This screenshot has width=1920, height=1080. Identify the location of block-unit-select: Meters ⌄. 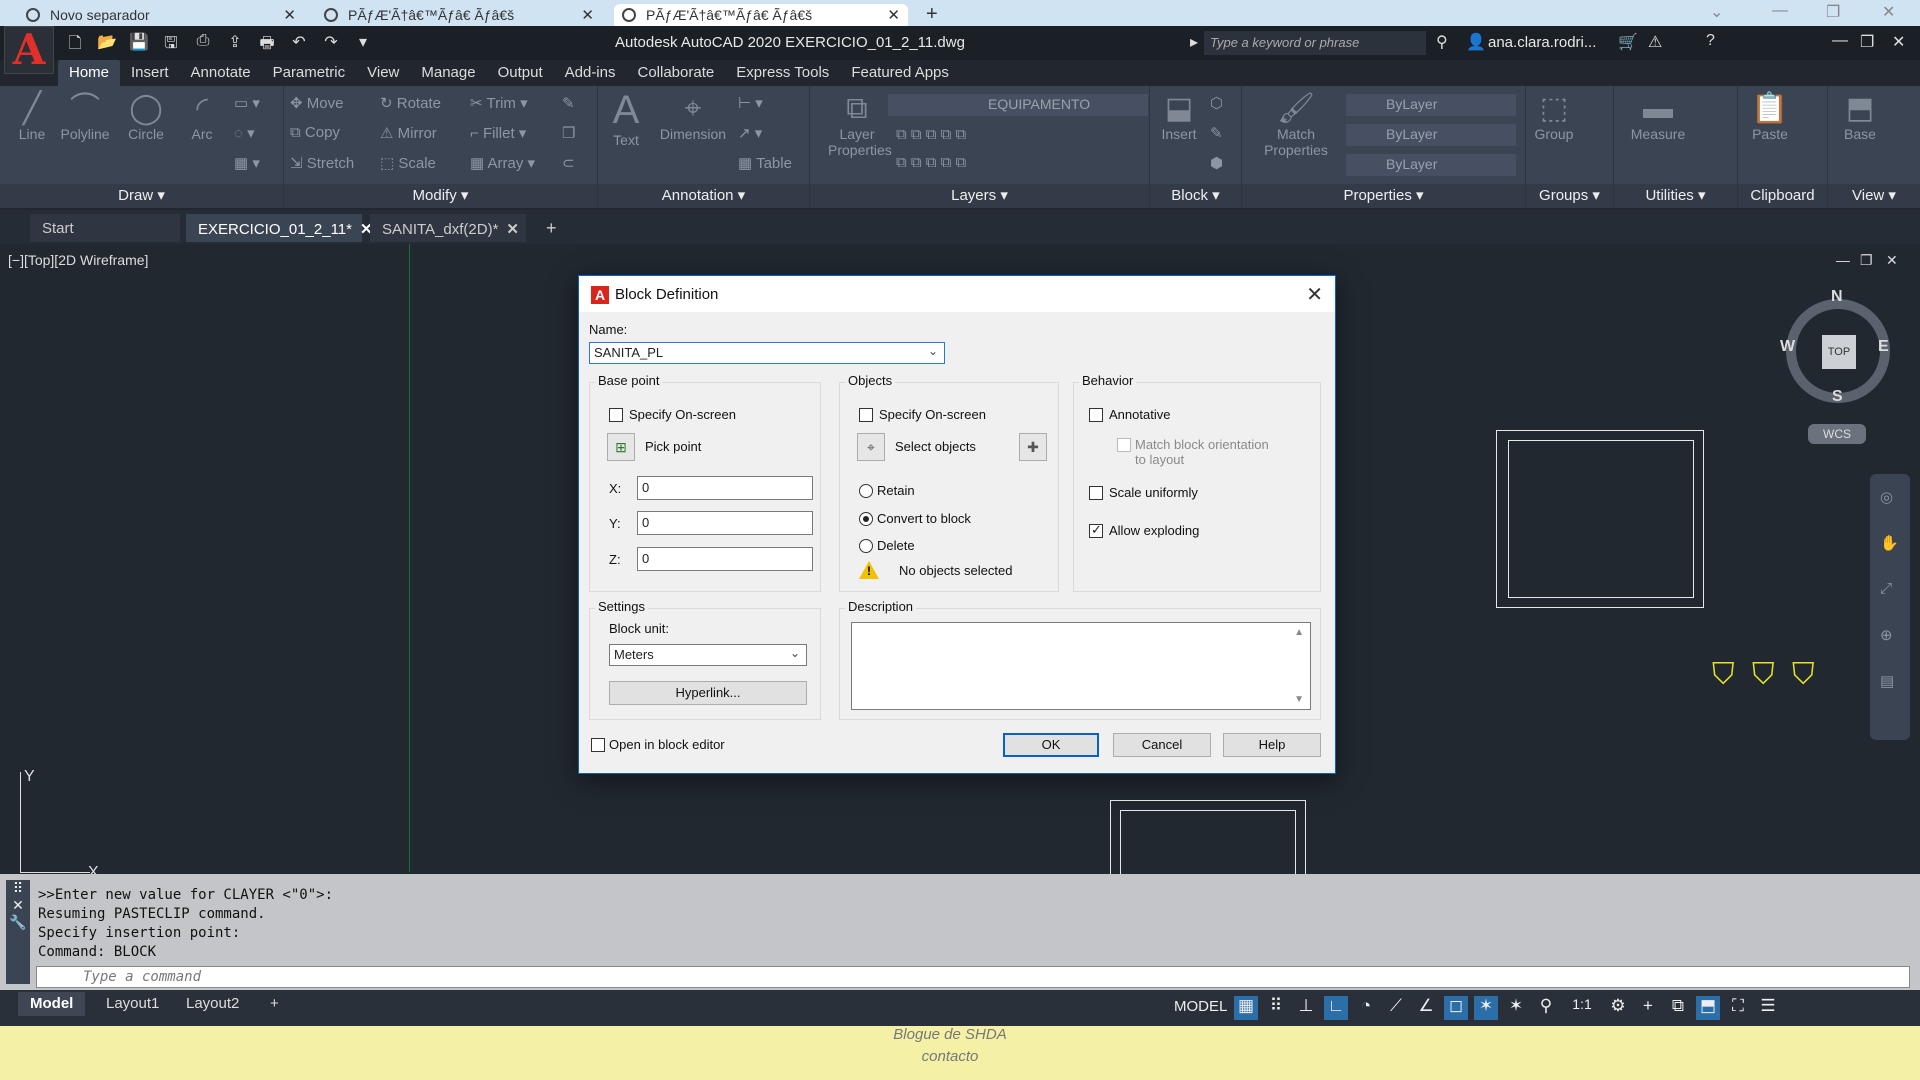
(708, 655).